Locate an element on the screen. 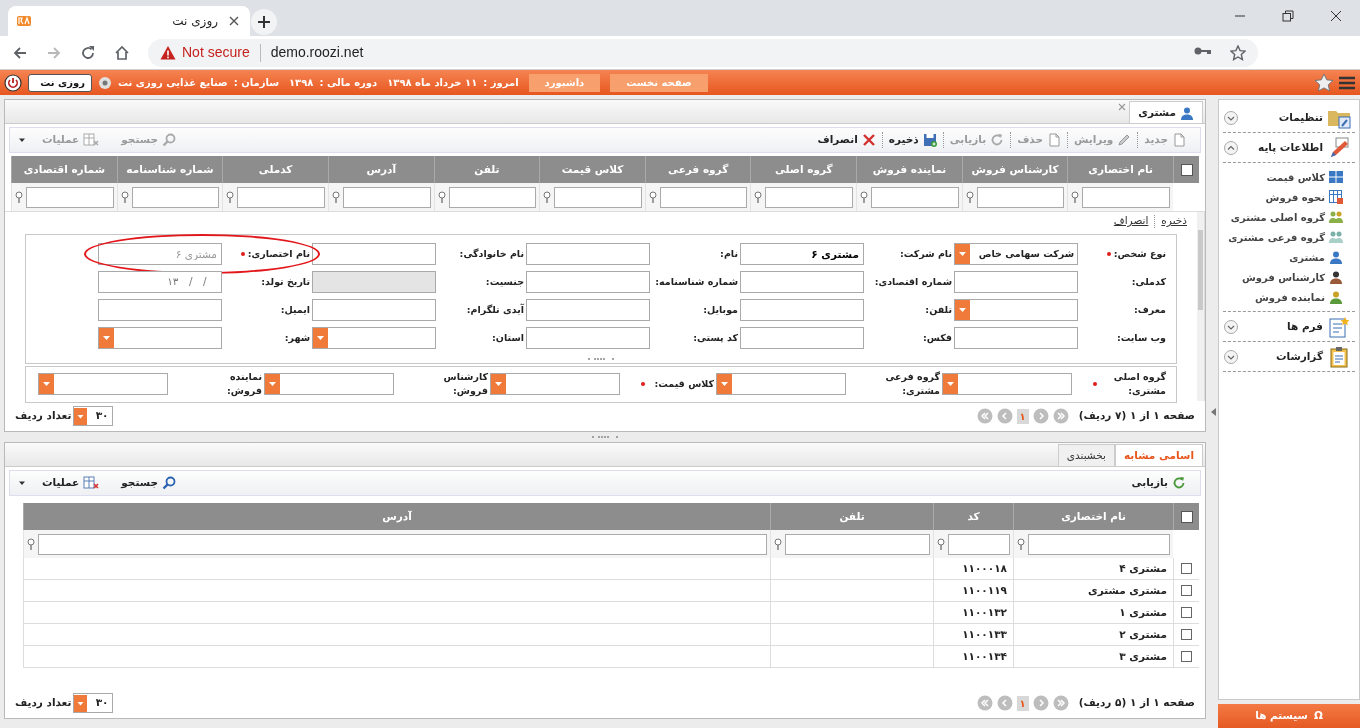 The width and height of the screenshot is (1360, 728). field-label: نماینده فروش: is located at coordinates (244, 384).